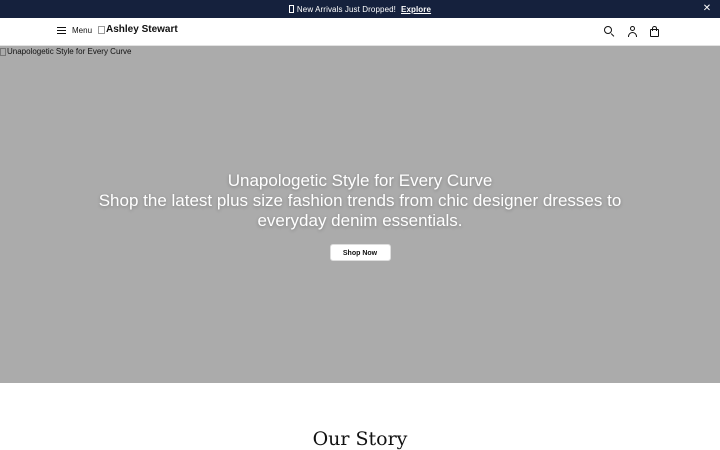 Image resolution: width=720 pixels, height=450 pixels. What do you see at coordinates (416, 9) in the screenshot?
I see `explore-link: Explore` at bounding box center [416, 9].